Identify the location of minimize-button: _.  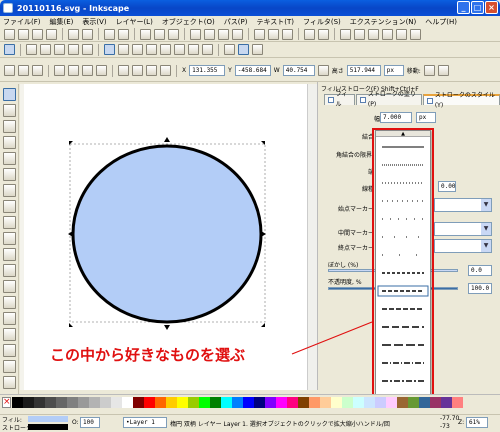
(463, 7).